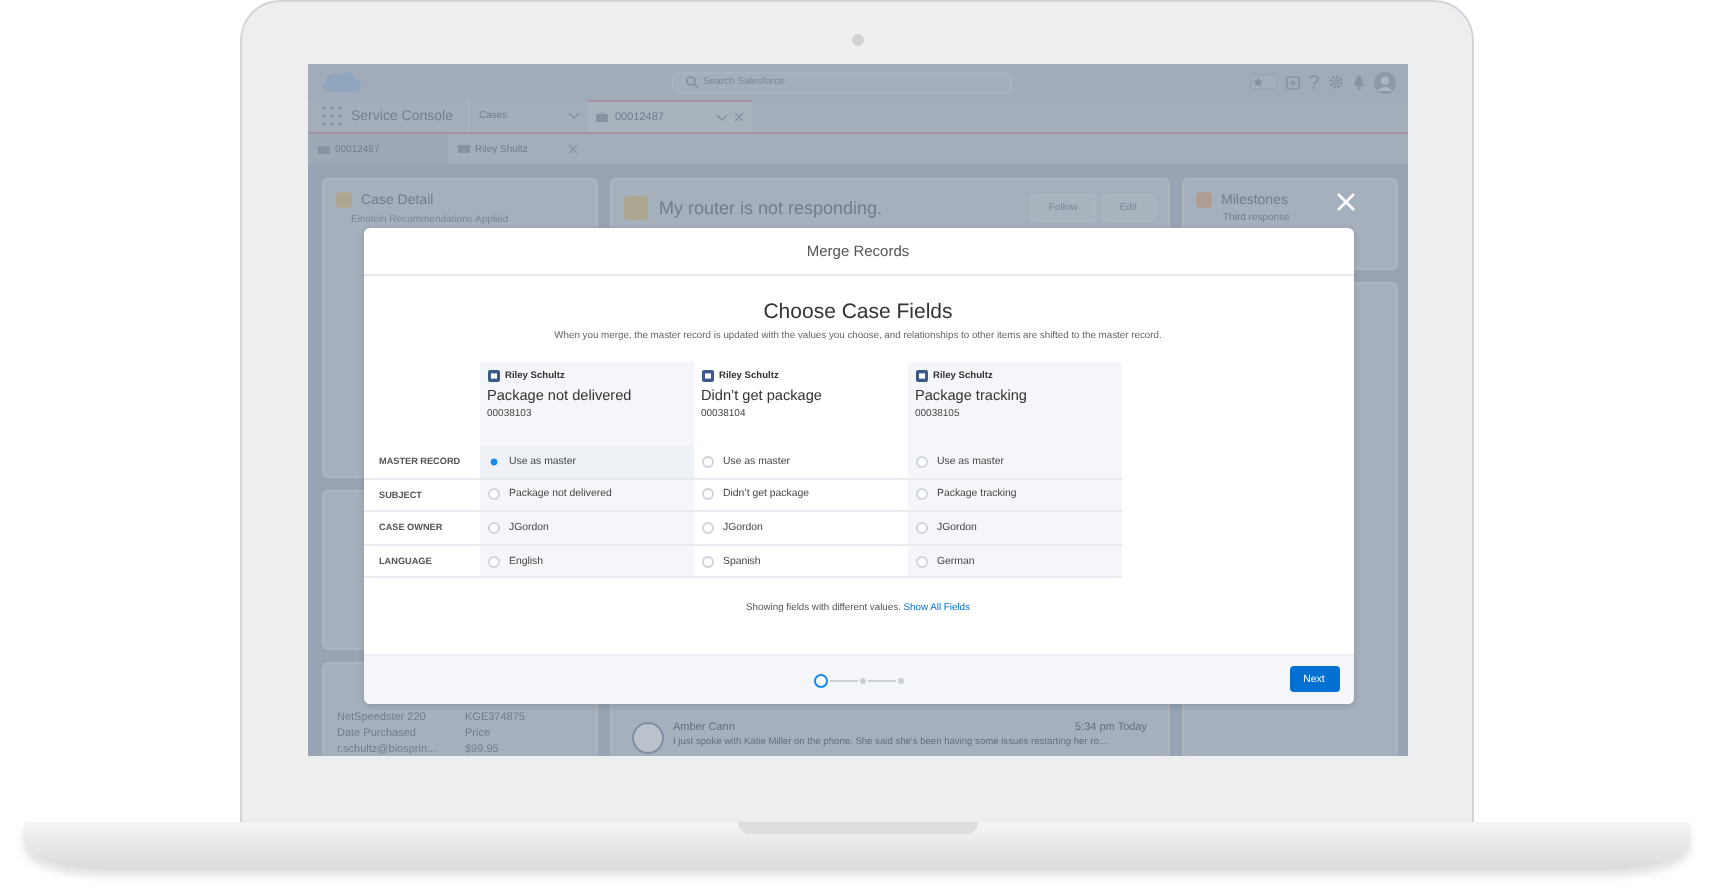 This screenshot has width=1714, height=894. I want to click on search-icon, so click(691, 82).